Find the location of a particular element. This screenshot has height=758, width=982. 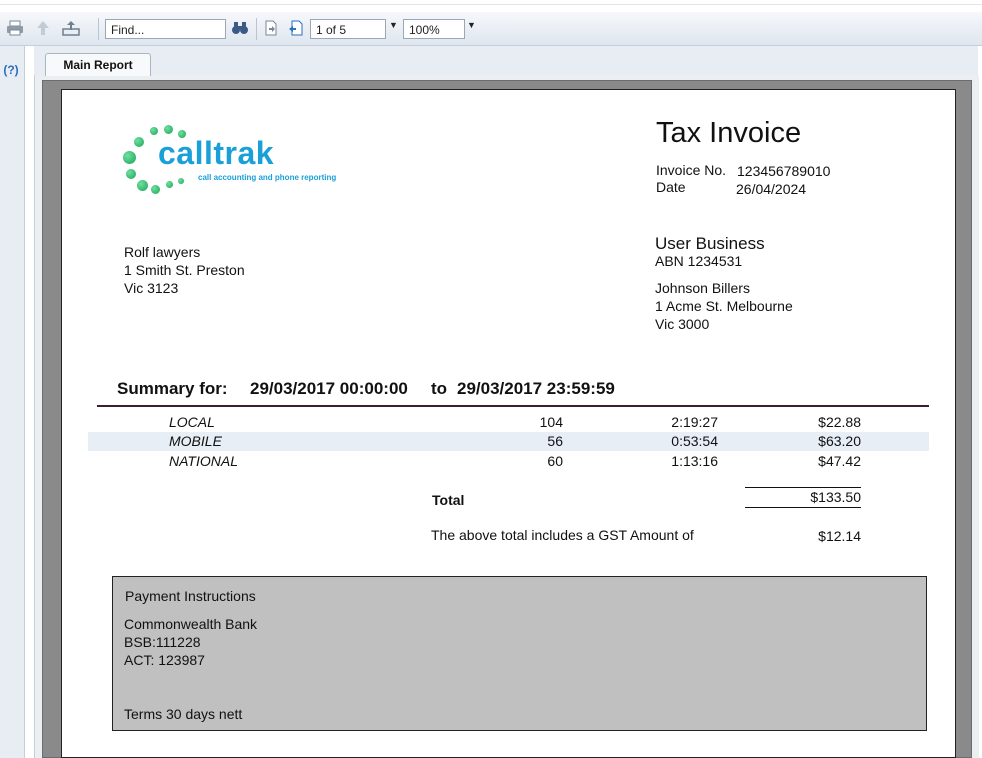

summary-label: Summary for: is located at coordinates (172, 388).